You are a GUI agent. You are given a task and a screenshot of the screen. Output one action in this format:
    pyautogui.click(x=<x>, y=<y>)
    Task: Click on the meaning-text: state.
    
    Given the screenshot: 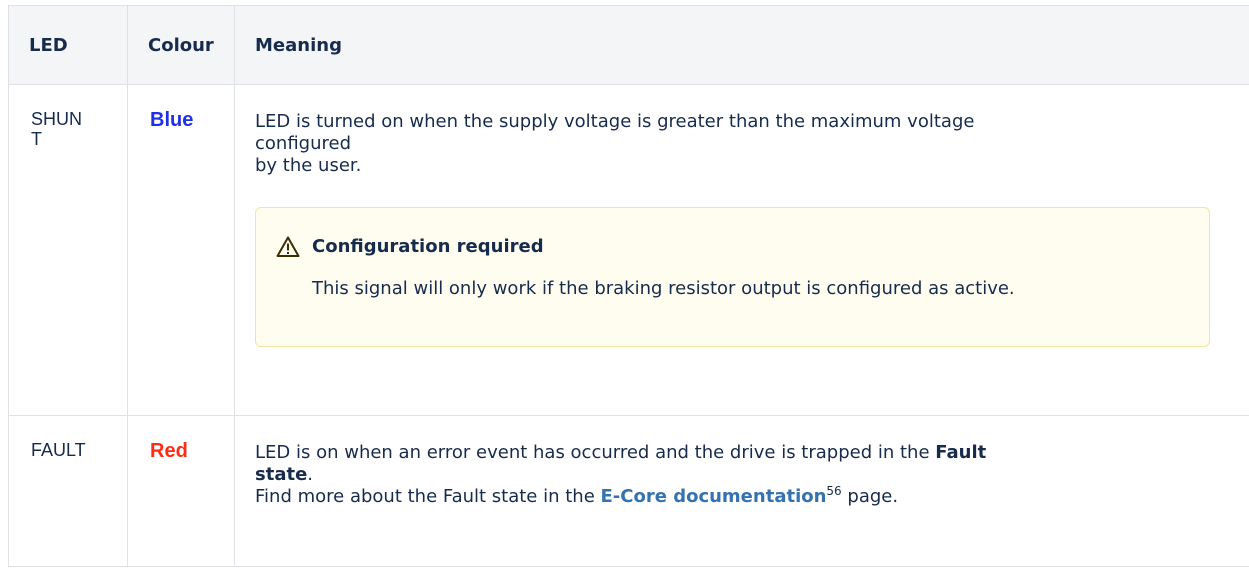 What is the action you would take?
    pyautogui.click(x=284, y=474)
    